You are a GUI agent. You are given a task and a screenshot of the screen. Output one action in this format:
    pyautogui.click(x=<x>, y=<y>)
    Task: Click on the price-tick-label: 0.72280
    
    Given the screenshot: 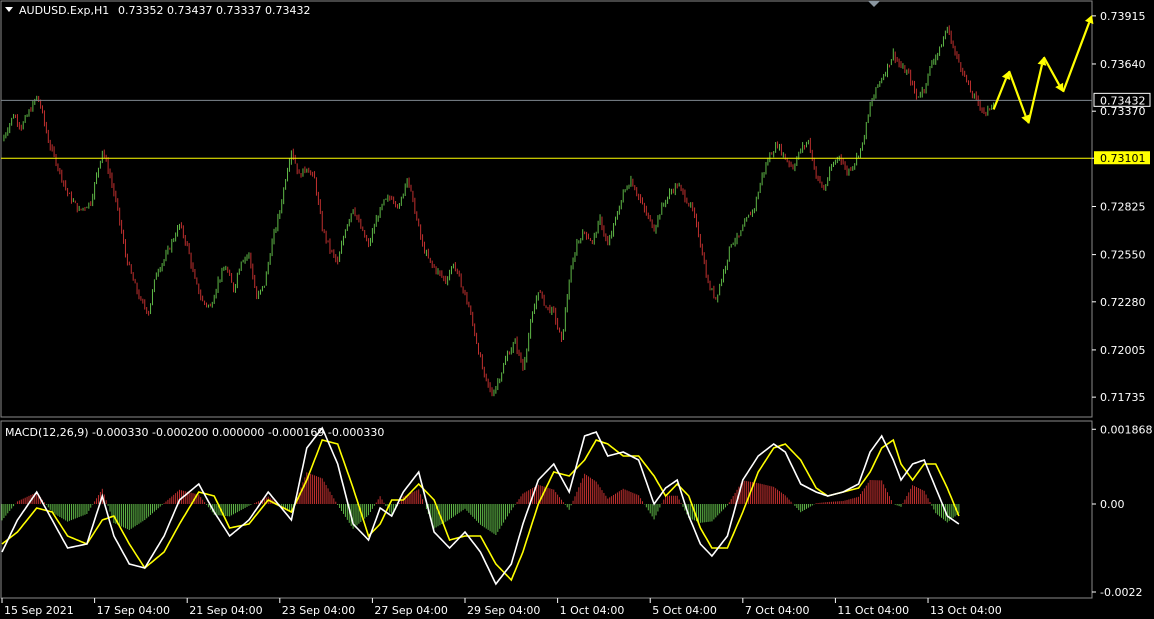 What is the action you would take?
    pyautogui.click(x=1123, y=302)
    